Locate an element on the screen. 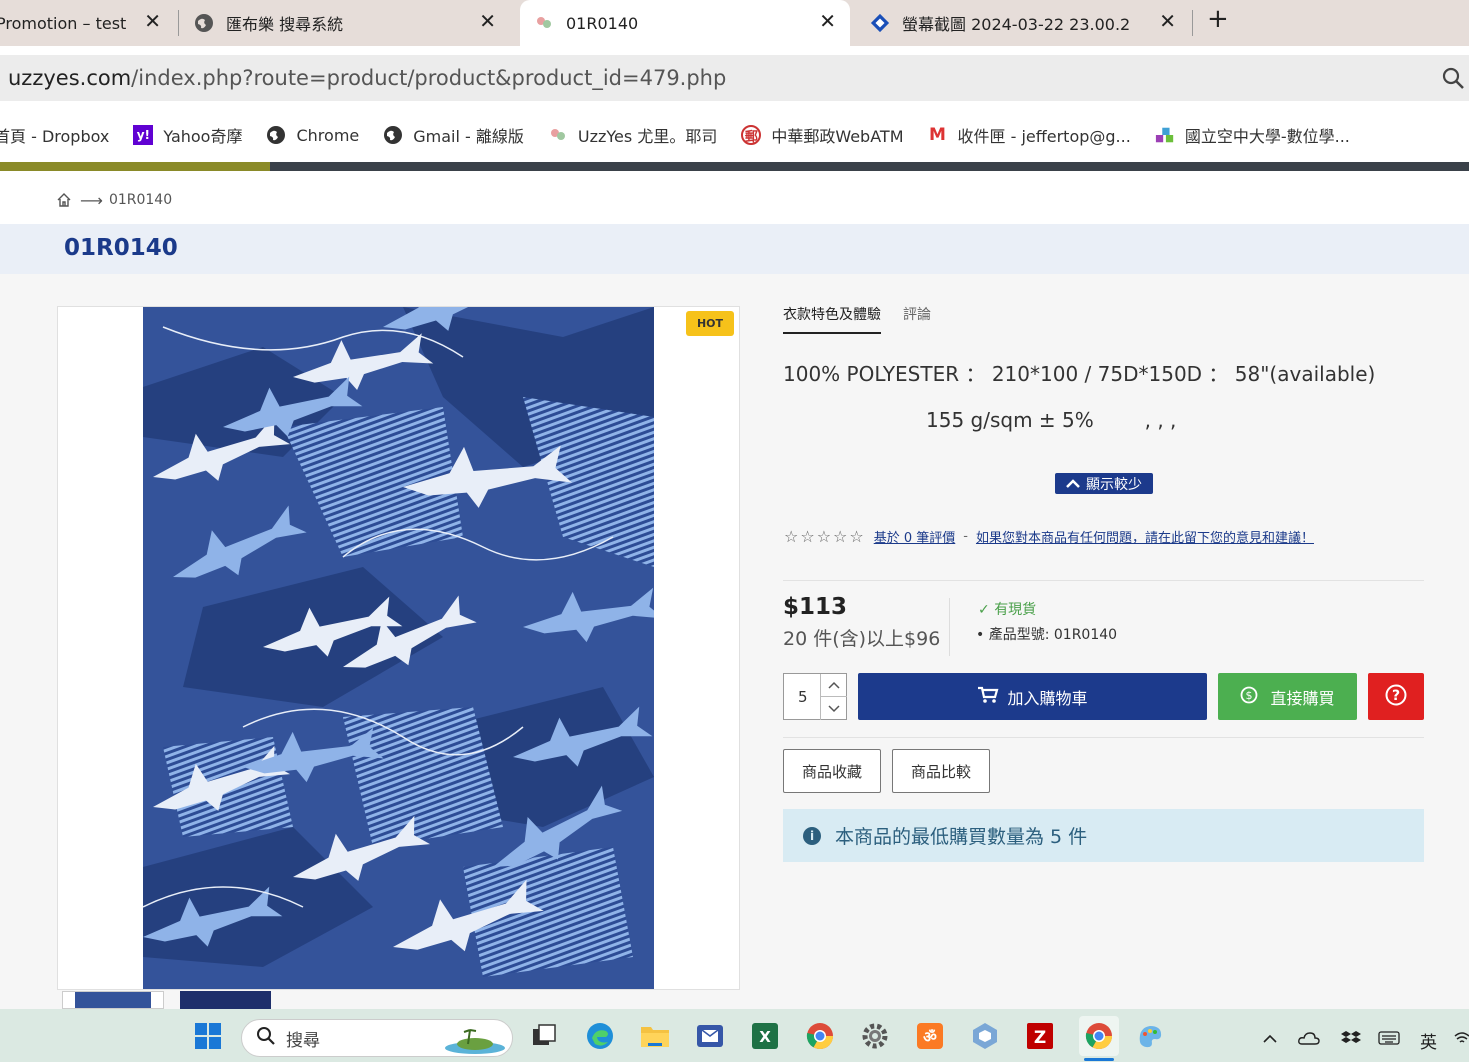 This screenshot has height=1062, width=1469. buy-now-label: 直接購買 is located at coordinates (1302, 698).